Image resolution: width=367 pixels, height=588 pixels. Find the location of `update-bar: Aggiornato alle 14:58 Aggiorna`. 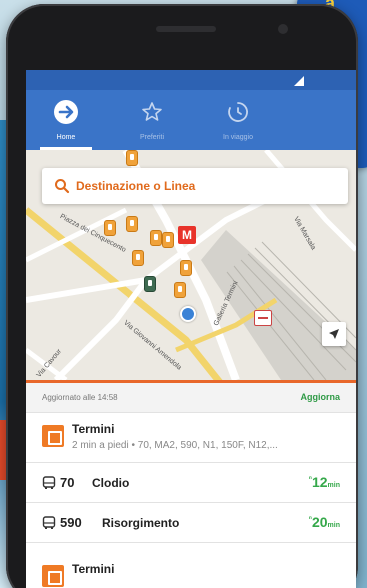

update-bar: Aggiornato alle 14:58 Aggiorna is located at coordinates (191, 398).